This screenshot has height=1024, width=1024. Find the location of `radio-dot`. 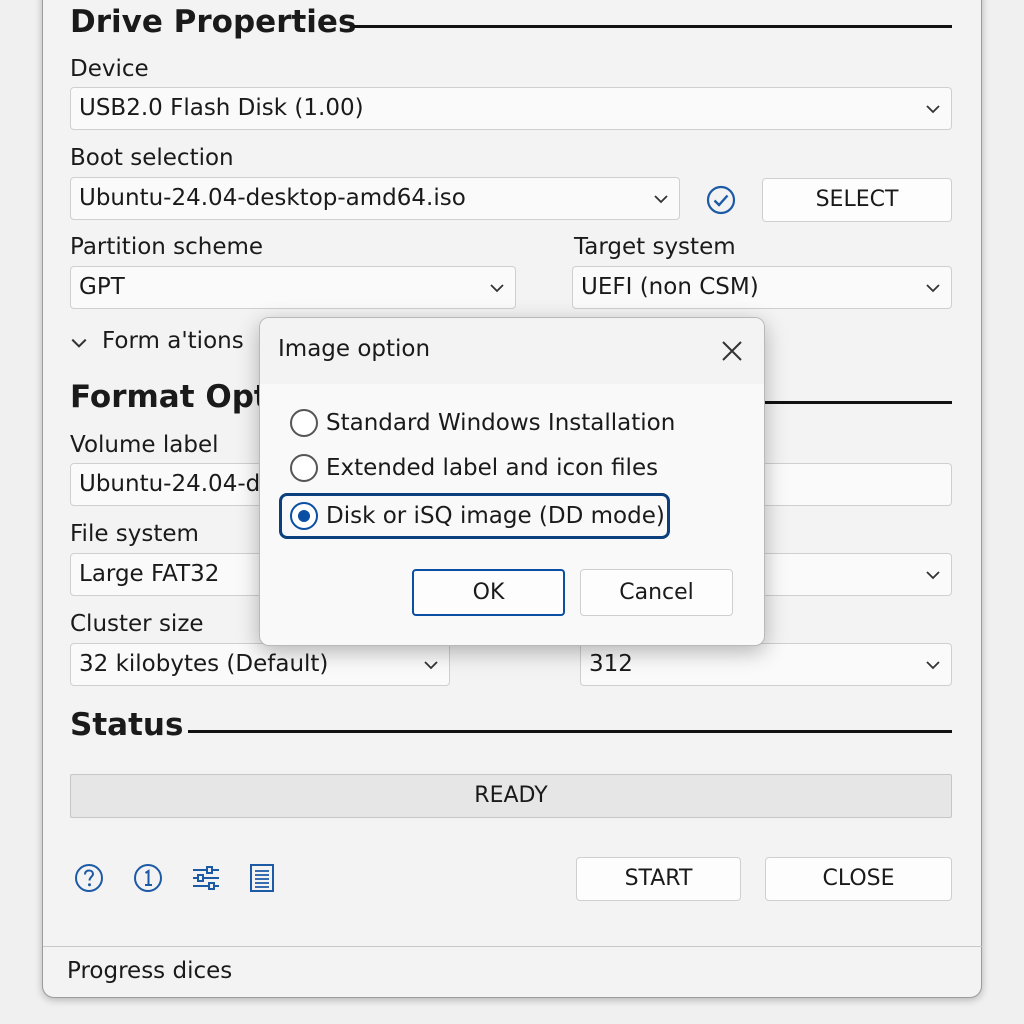

radio-dot is located at coordinates (304, 516).